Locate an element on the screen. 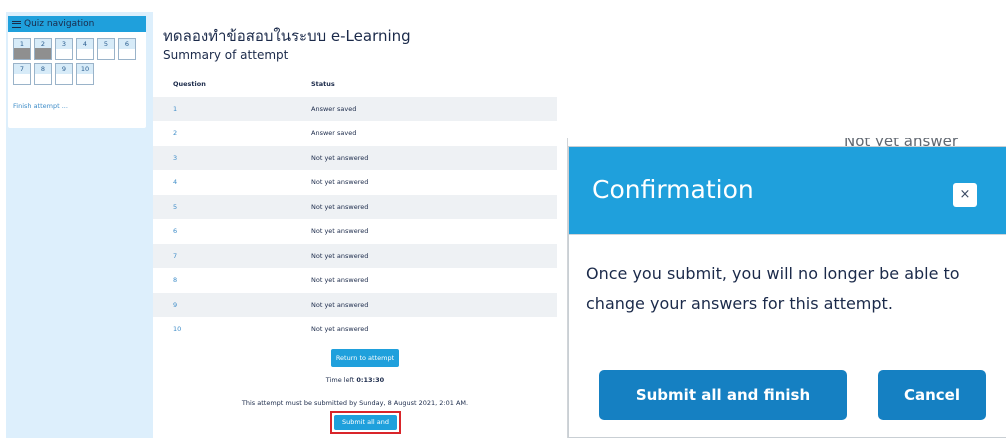 Image resolution: width=1006 pixels, height=438 pixels. question-nav-button: 5 is located at coordinates (106, 49).